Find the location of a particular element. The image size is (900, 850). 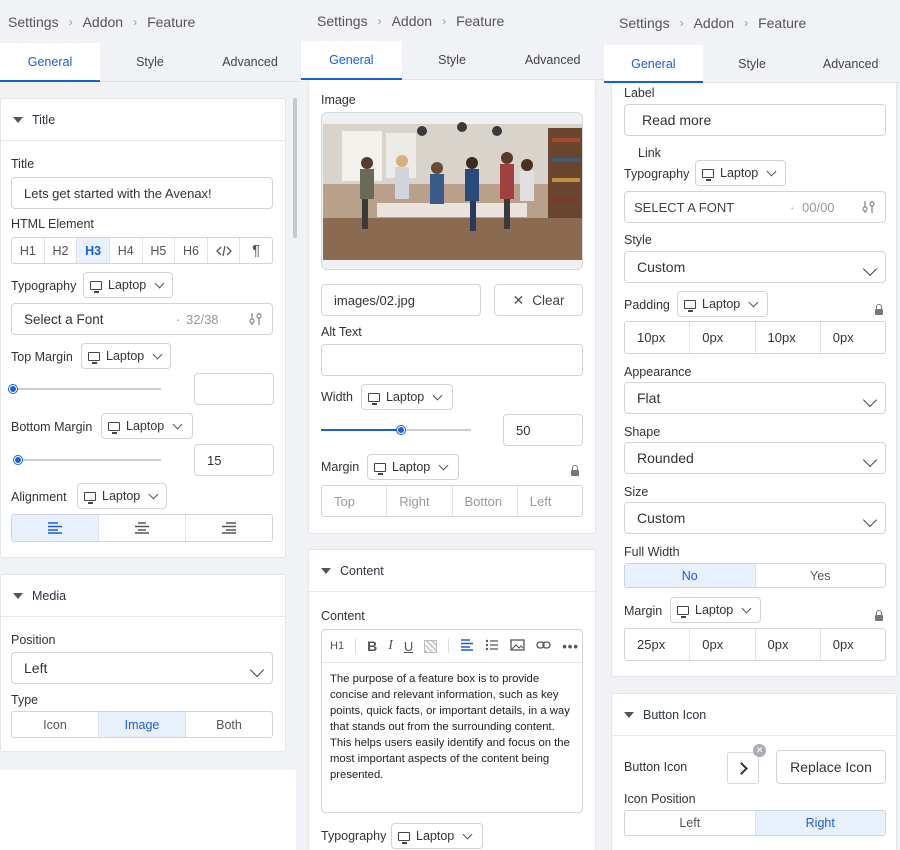

replace-icon-button: Replace Icon is located at coordinates (831, 767).